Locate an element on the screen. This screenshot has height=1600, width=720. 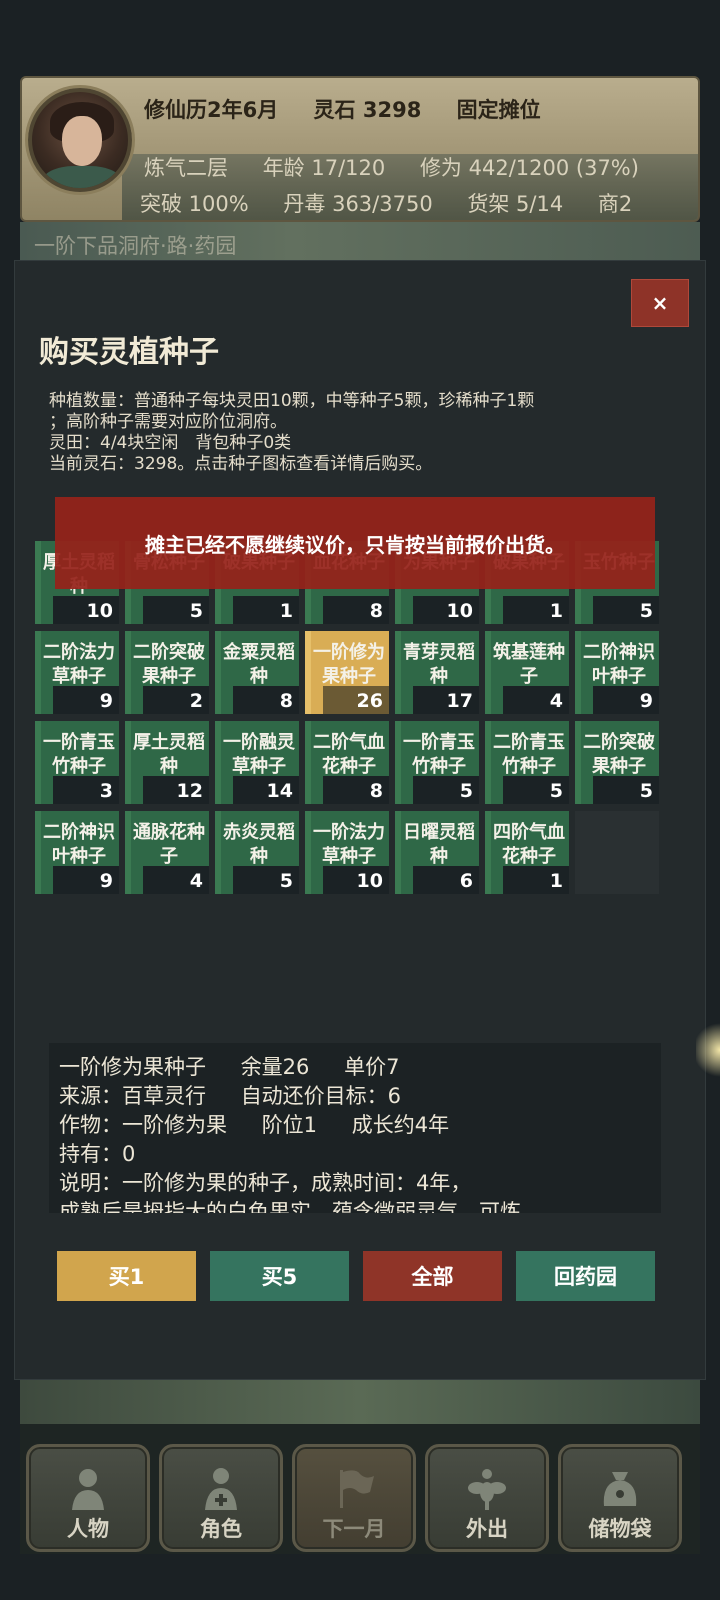
bag-icon is located at coordinates (620, 1488).